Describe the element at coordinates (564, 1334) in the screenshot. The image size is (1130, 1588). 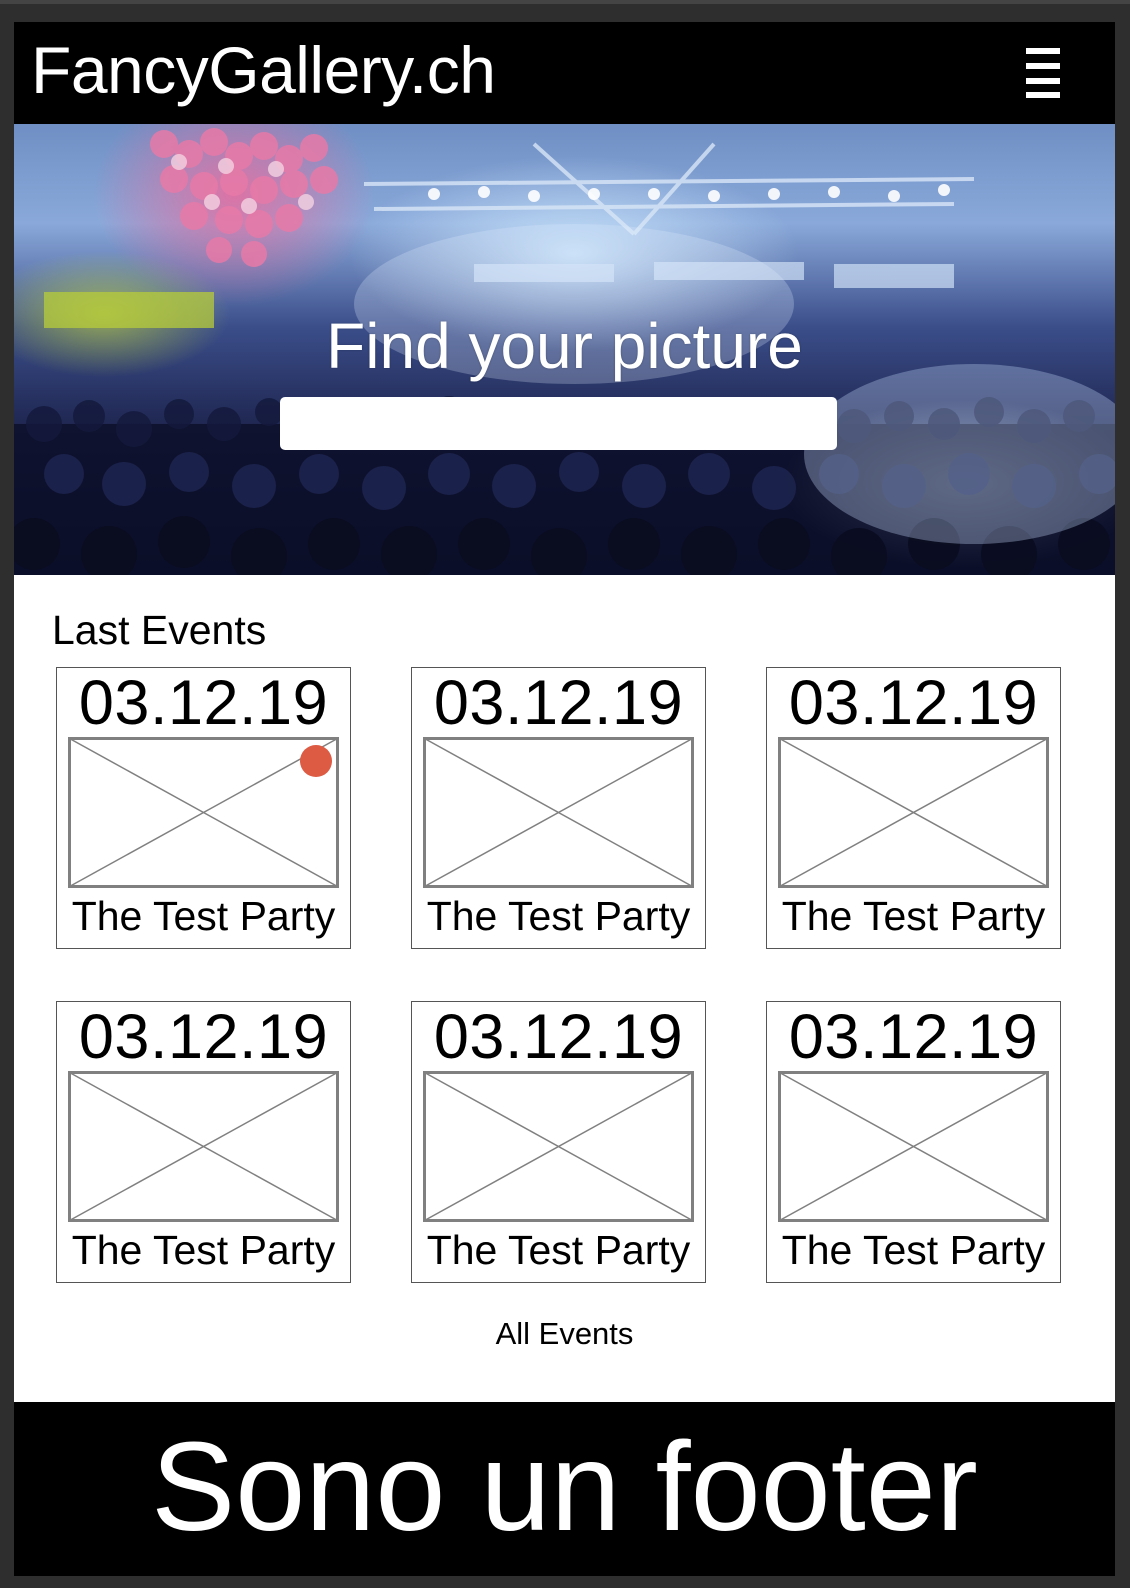
I see `all-events-link: All Events` at that location.